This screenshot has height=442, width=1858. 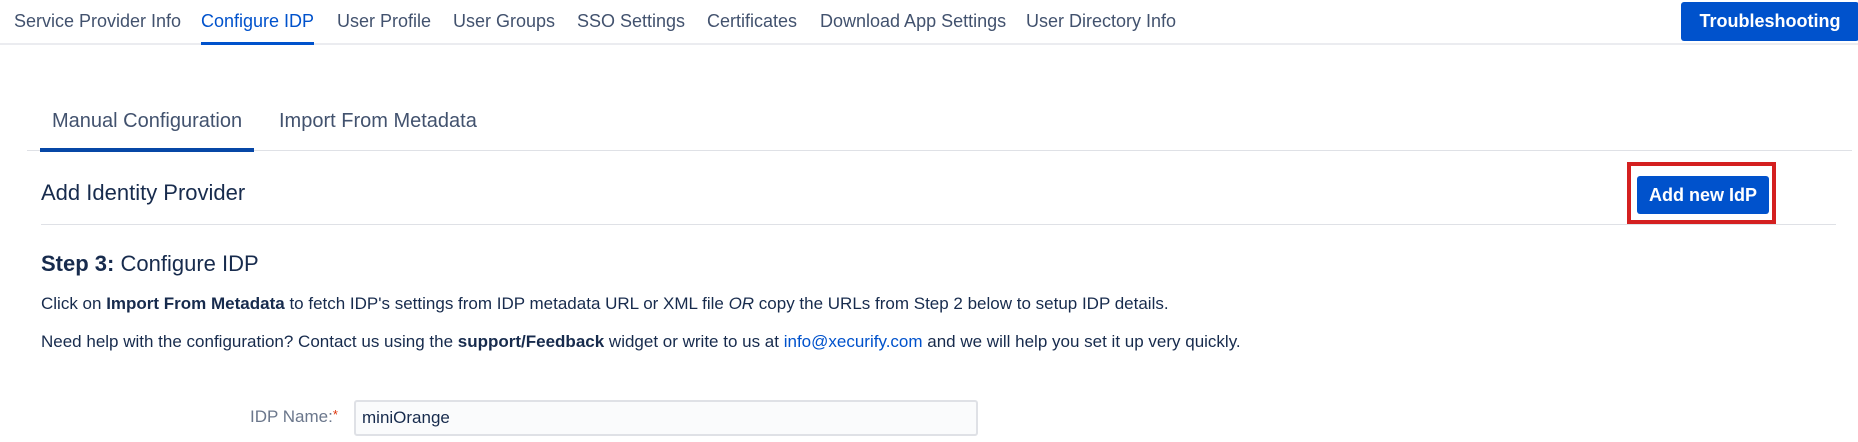 I want to click on support-email-link: info@xecurify.com, so click(x=853, y=341).